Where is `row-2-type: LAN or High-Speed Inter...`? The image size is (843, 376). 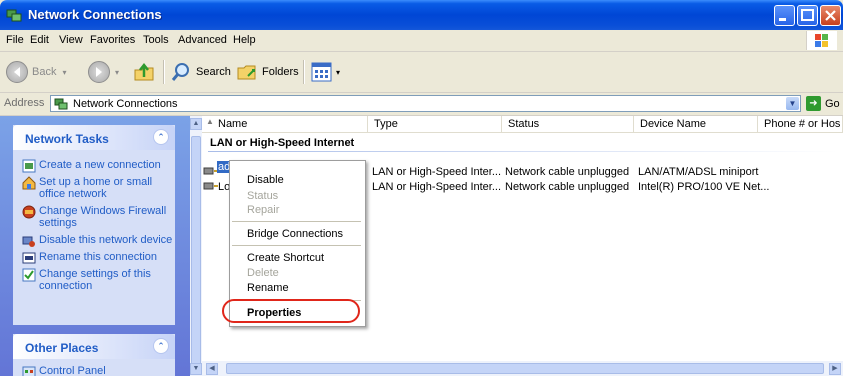 row-2-type: LAN or High-Speed Inter... is located at coordinates (437, 187).